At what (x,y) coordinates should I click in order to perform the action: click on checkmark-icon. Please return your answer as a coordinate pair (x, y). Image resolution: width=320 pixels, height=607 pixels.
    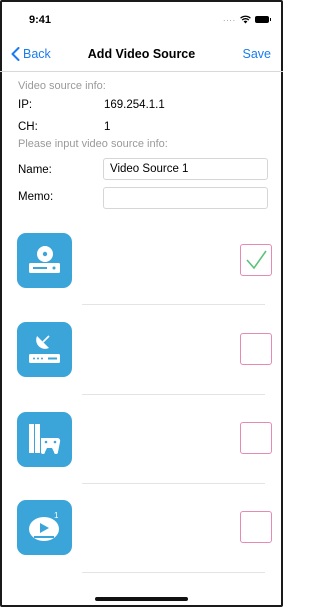
    Looking at the image, I should click on (256, 260).